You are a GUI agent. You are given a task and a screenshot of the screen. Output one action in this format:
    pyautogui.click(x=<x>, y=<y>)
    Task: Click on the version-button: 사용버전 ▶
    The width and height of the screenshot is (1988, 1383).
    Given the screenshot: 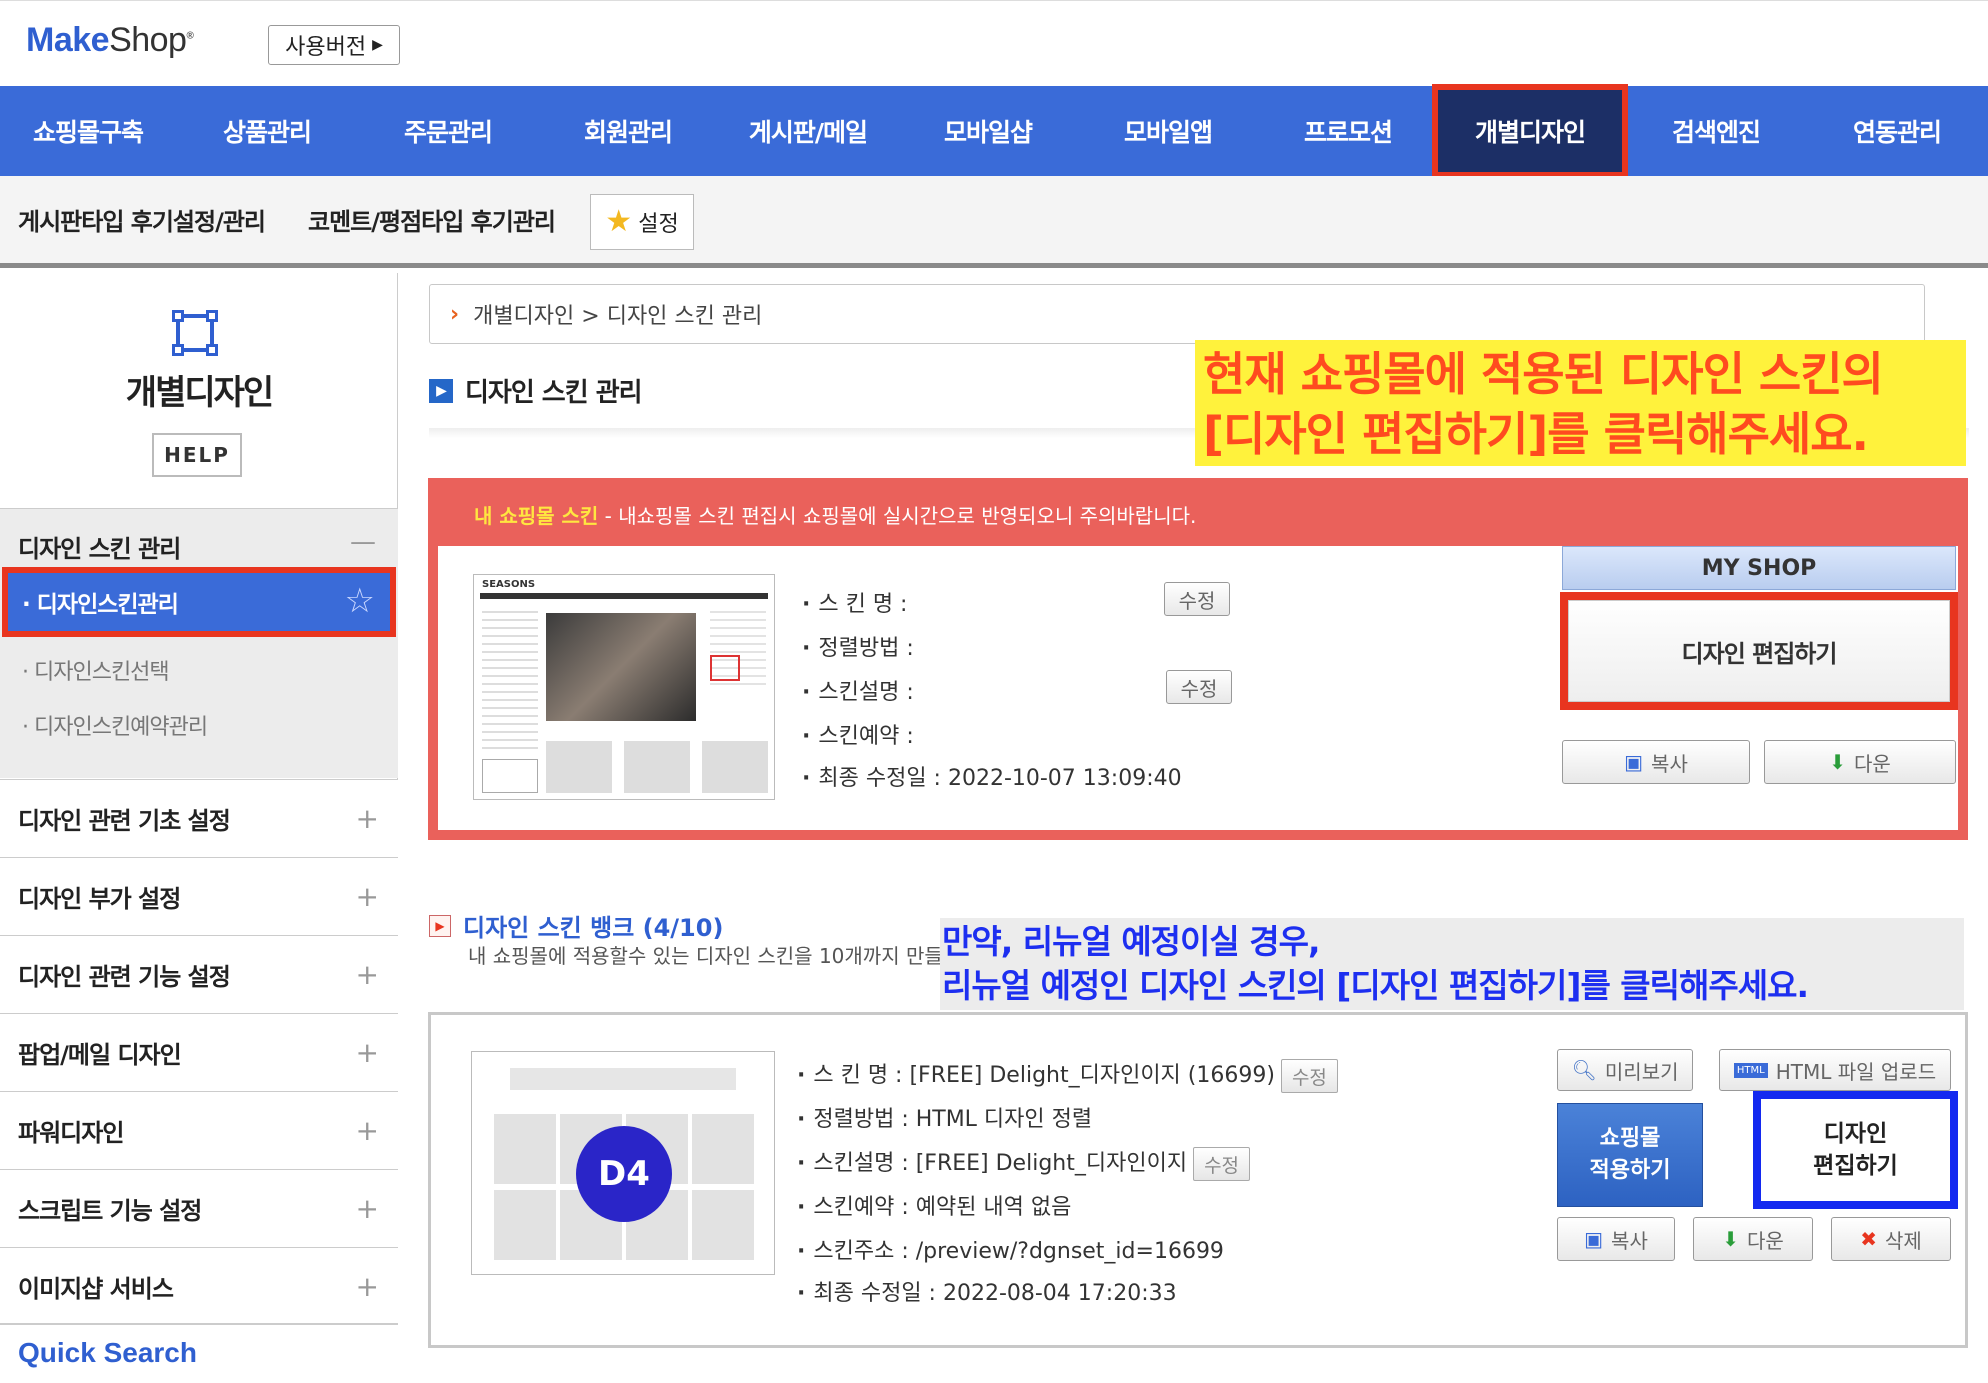 What is the action you would take?
    pyautogui.click(x=334, y=45)
    